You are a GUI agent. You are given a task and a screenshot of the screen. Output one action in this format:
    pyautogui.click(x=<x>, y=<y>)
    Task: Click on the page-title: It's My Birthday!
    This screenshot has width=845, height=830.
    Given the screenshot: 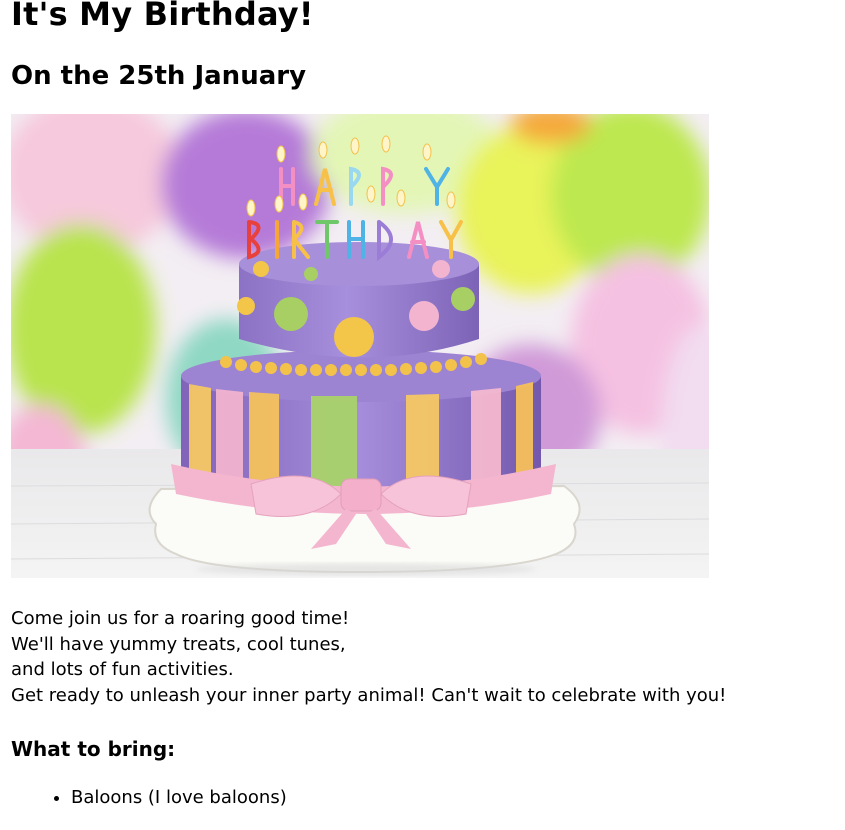 What is the action you would take?
    pyautogui.click(x=162, y=16)
    